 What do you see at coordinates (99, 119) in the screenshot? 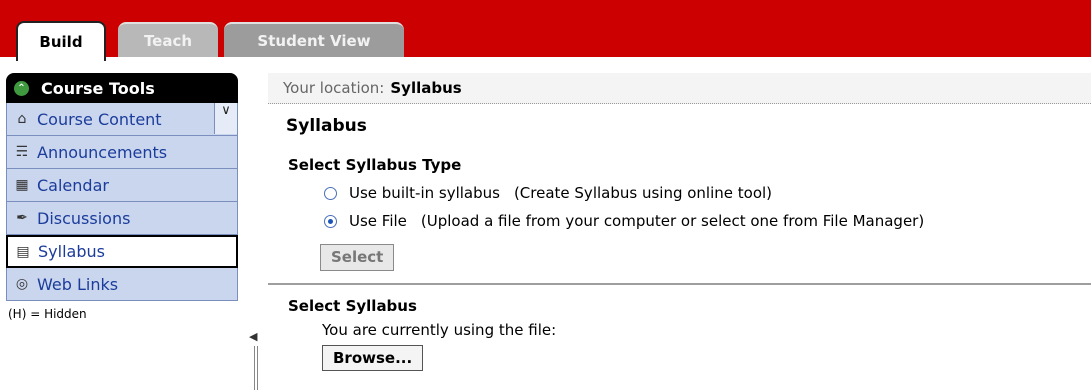
I see `sidebar-item-label: Course Content` at bounding box center [99, 119].